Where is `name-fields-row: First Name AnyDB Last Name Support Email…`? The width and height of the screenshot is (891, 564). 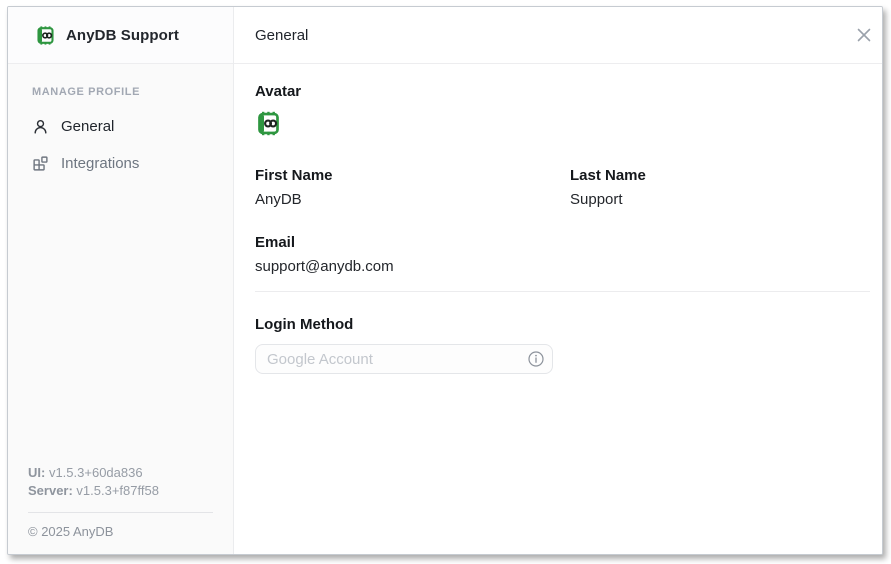
name-fields-row: First Name AnyDB Last Name Support Email… is located at coordinates (562, 221).